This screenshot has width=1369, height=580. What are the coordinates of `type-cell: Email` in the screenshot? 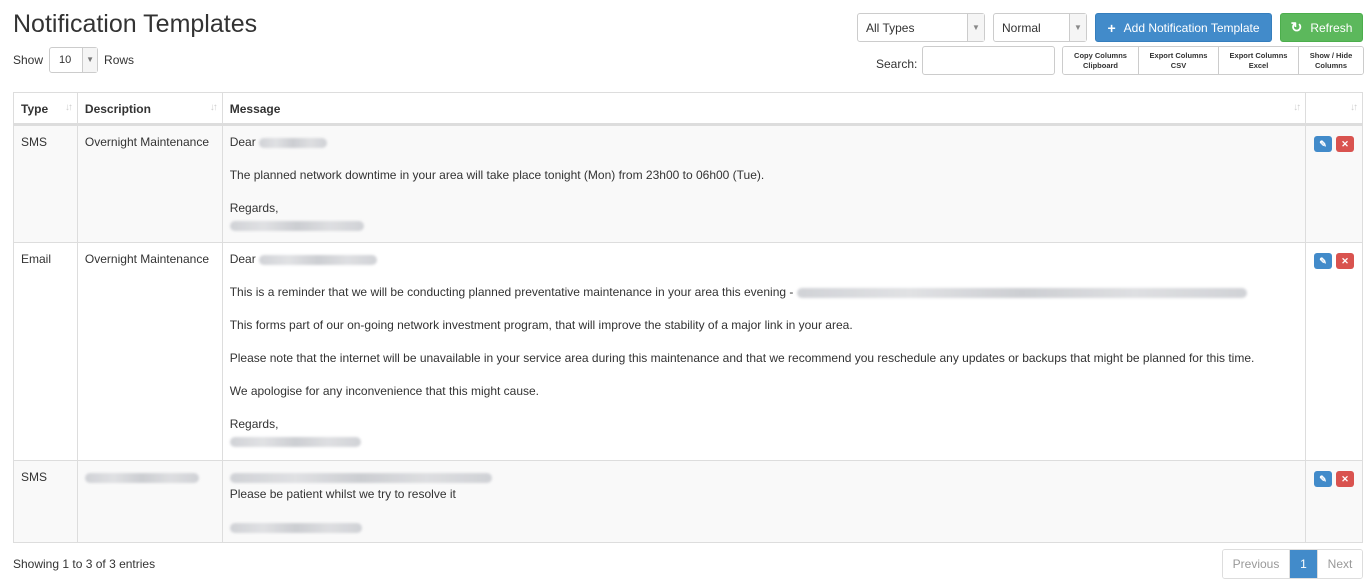 It's located at (46, 351).